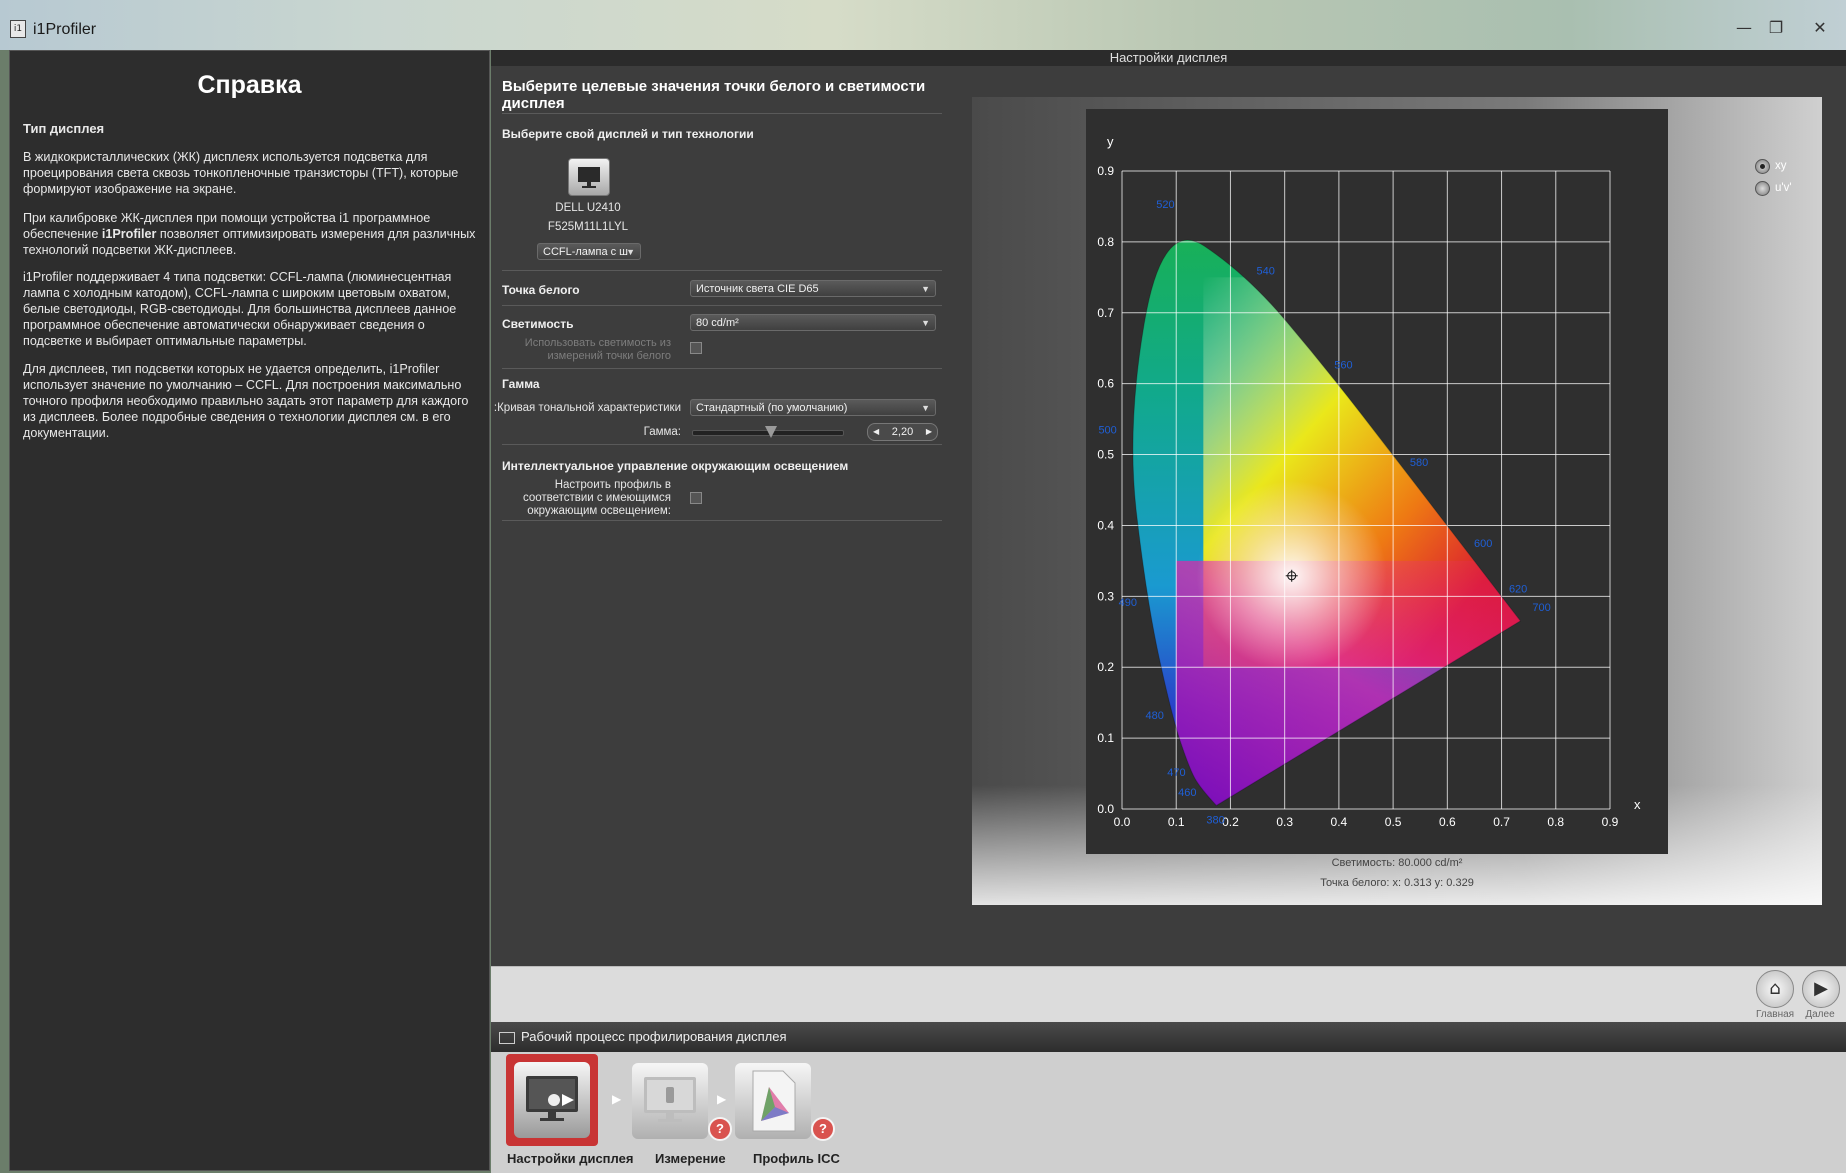 The width and height of the screenshot is (1846, 1173). Describe the element at coordinates (1555, 822) in the screenshot. I see `x-tick-label: 0.8` at that location.